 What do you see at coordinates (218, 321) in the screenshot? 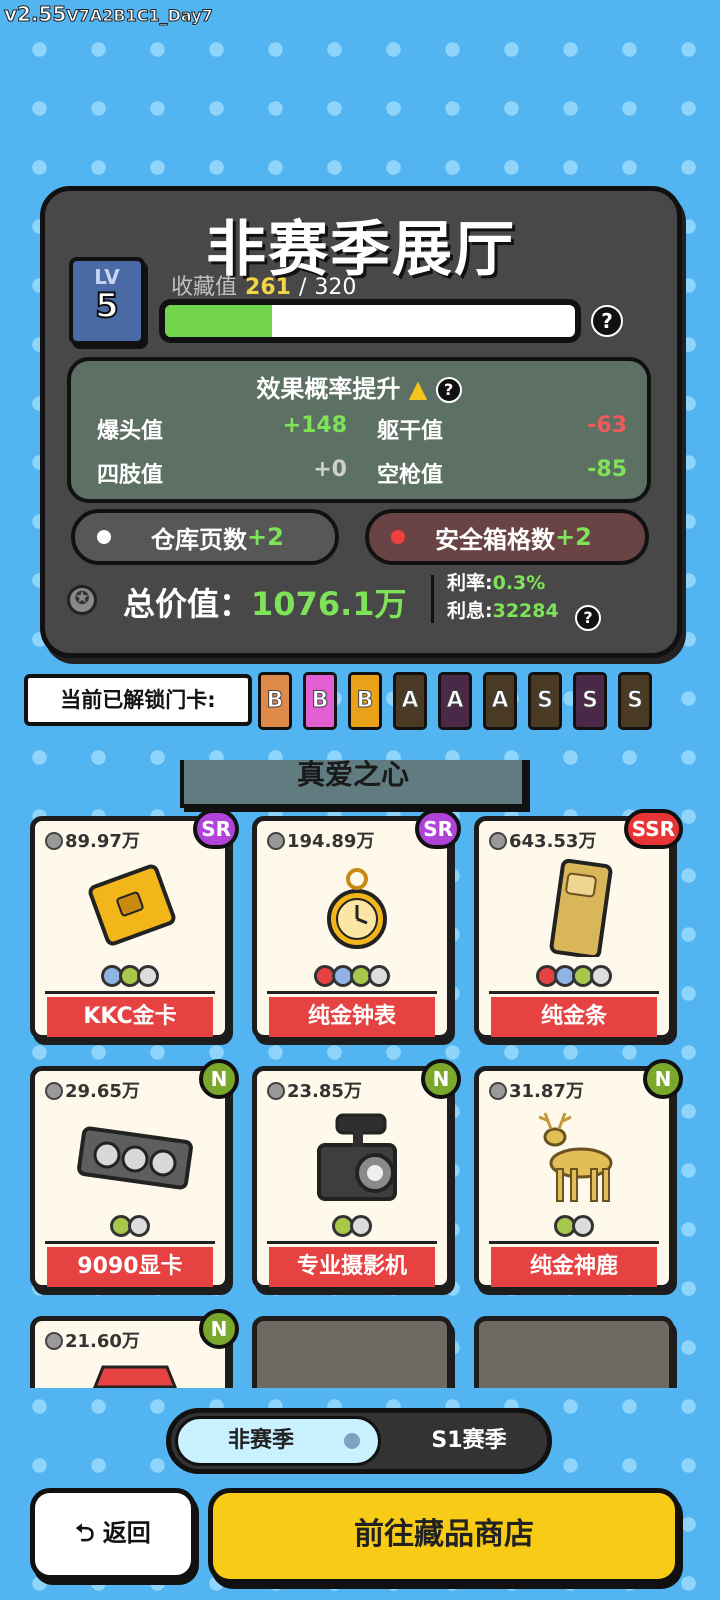
I see `progress-fill` at bounding box center [218, 321].